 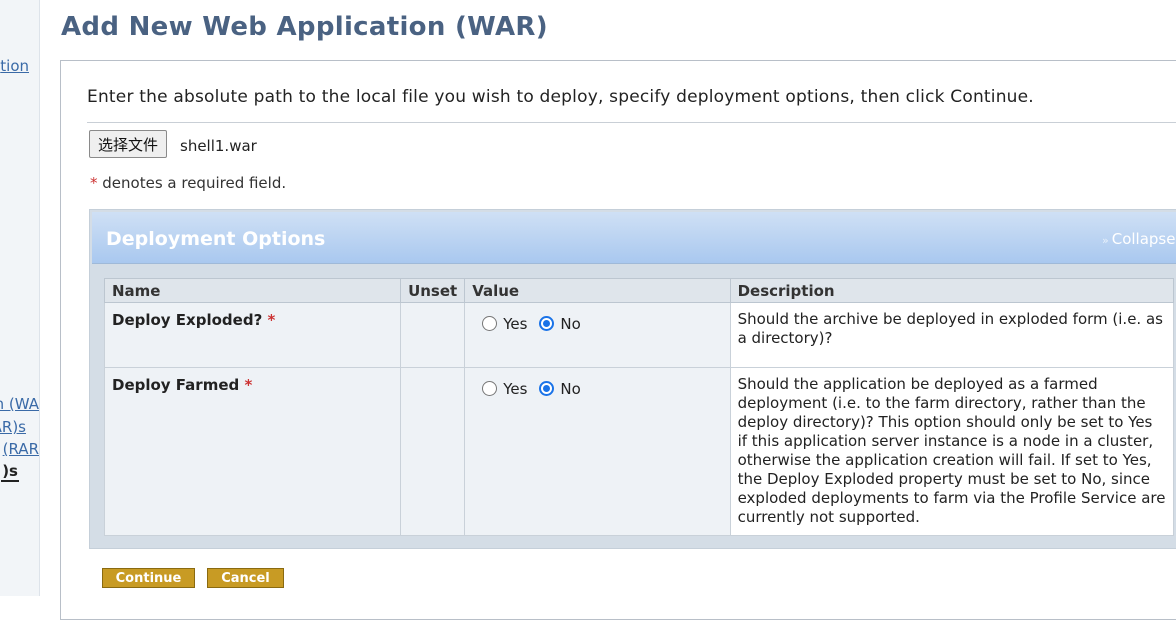 What do you see at coordinates (20, 298) in the screenshot?
I see `left-navigation: tion n (WA AR)s (RAR )s` at bounding box center [20, 298].